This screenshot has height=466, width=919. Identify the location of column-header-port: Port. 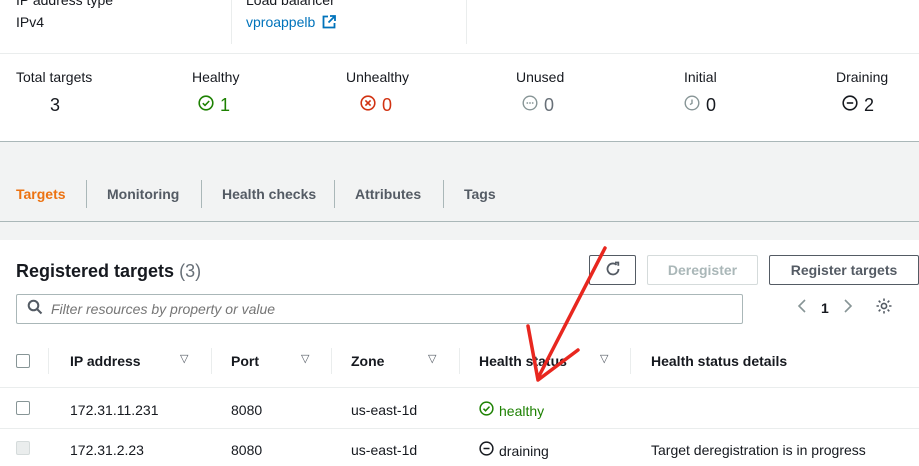
(245, 361).